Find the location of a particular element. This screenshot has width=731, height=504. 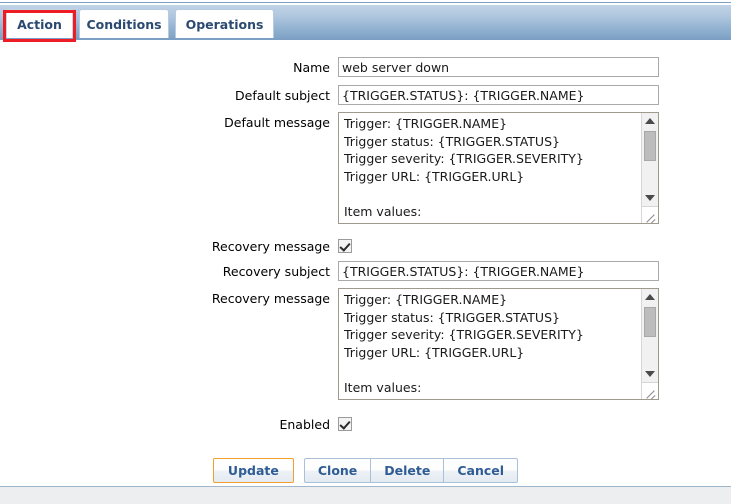

enabled-checkbox is located at coordinates (345, 424).